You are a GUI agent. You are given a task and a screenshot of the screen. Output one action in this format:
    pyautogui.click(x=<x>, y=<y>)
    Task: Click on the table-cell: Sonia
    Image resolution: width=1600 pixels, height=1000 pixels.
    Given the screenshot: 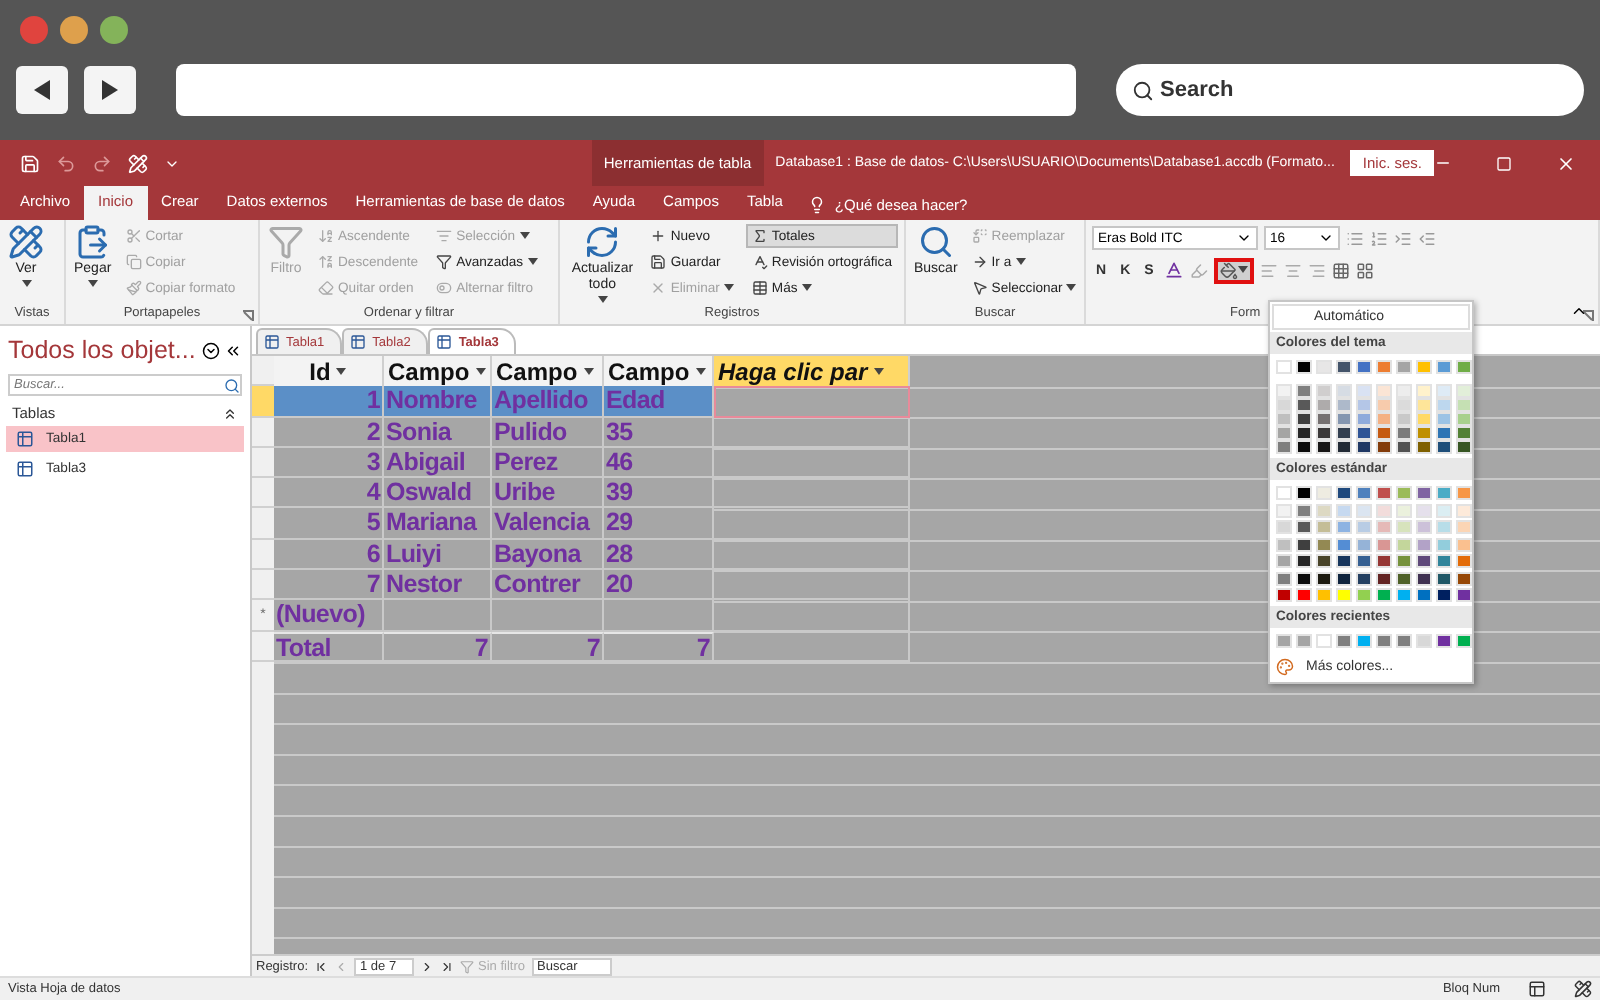 What is the action you would take?
    pyautogui.click(x=438, y=432)
    